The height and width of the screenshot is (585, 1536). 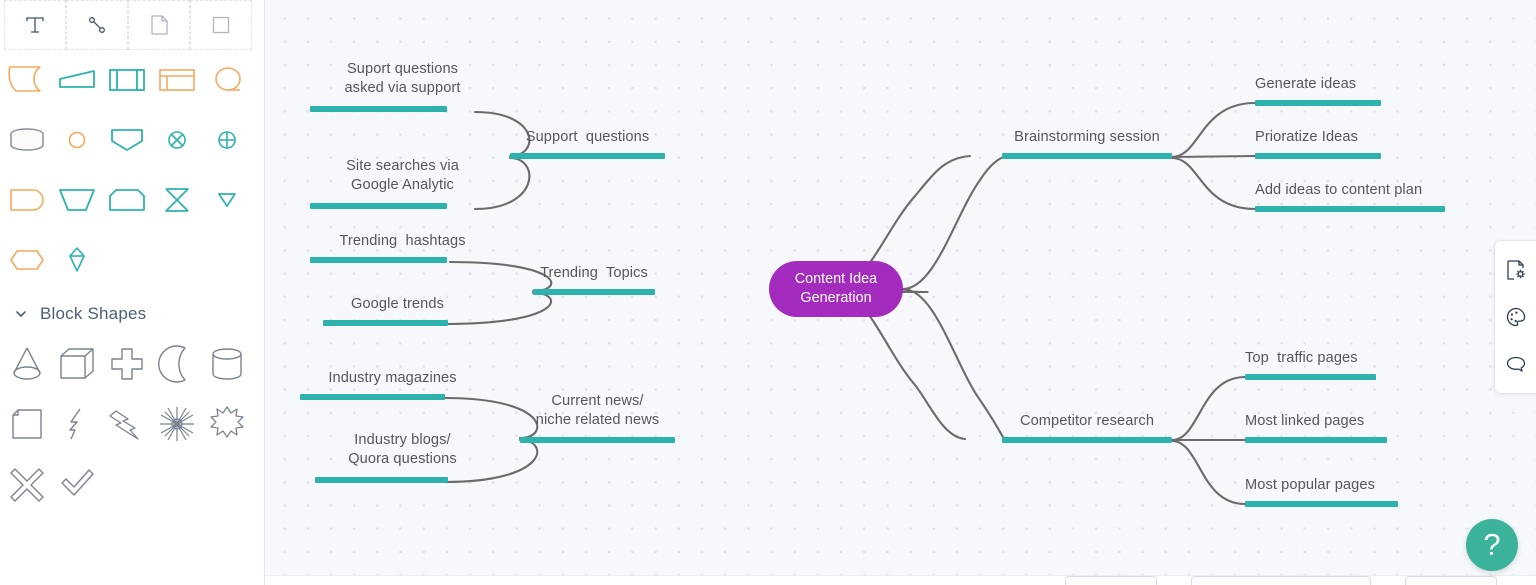 What do you see at coordinates (97, 25) in the screenshot?
I see `connector-tool` at bounding box center [97, 25].